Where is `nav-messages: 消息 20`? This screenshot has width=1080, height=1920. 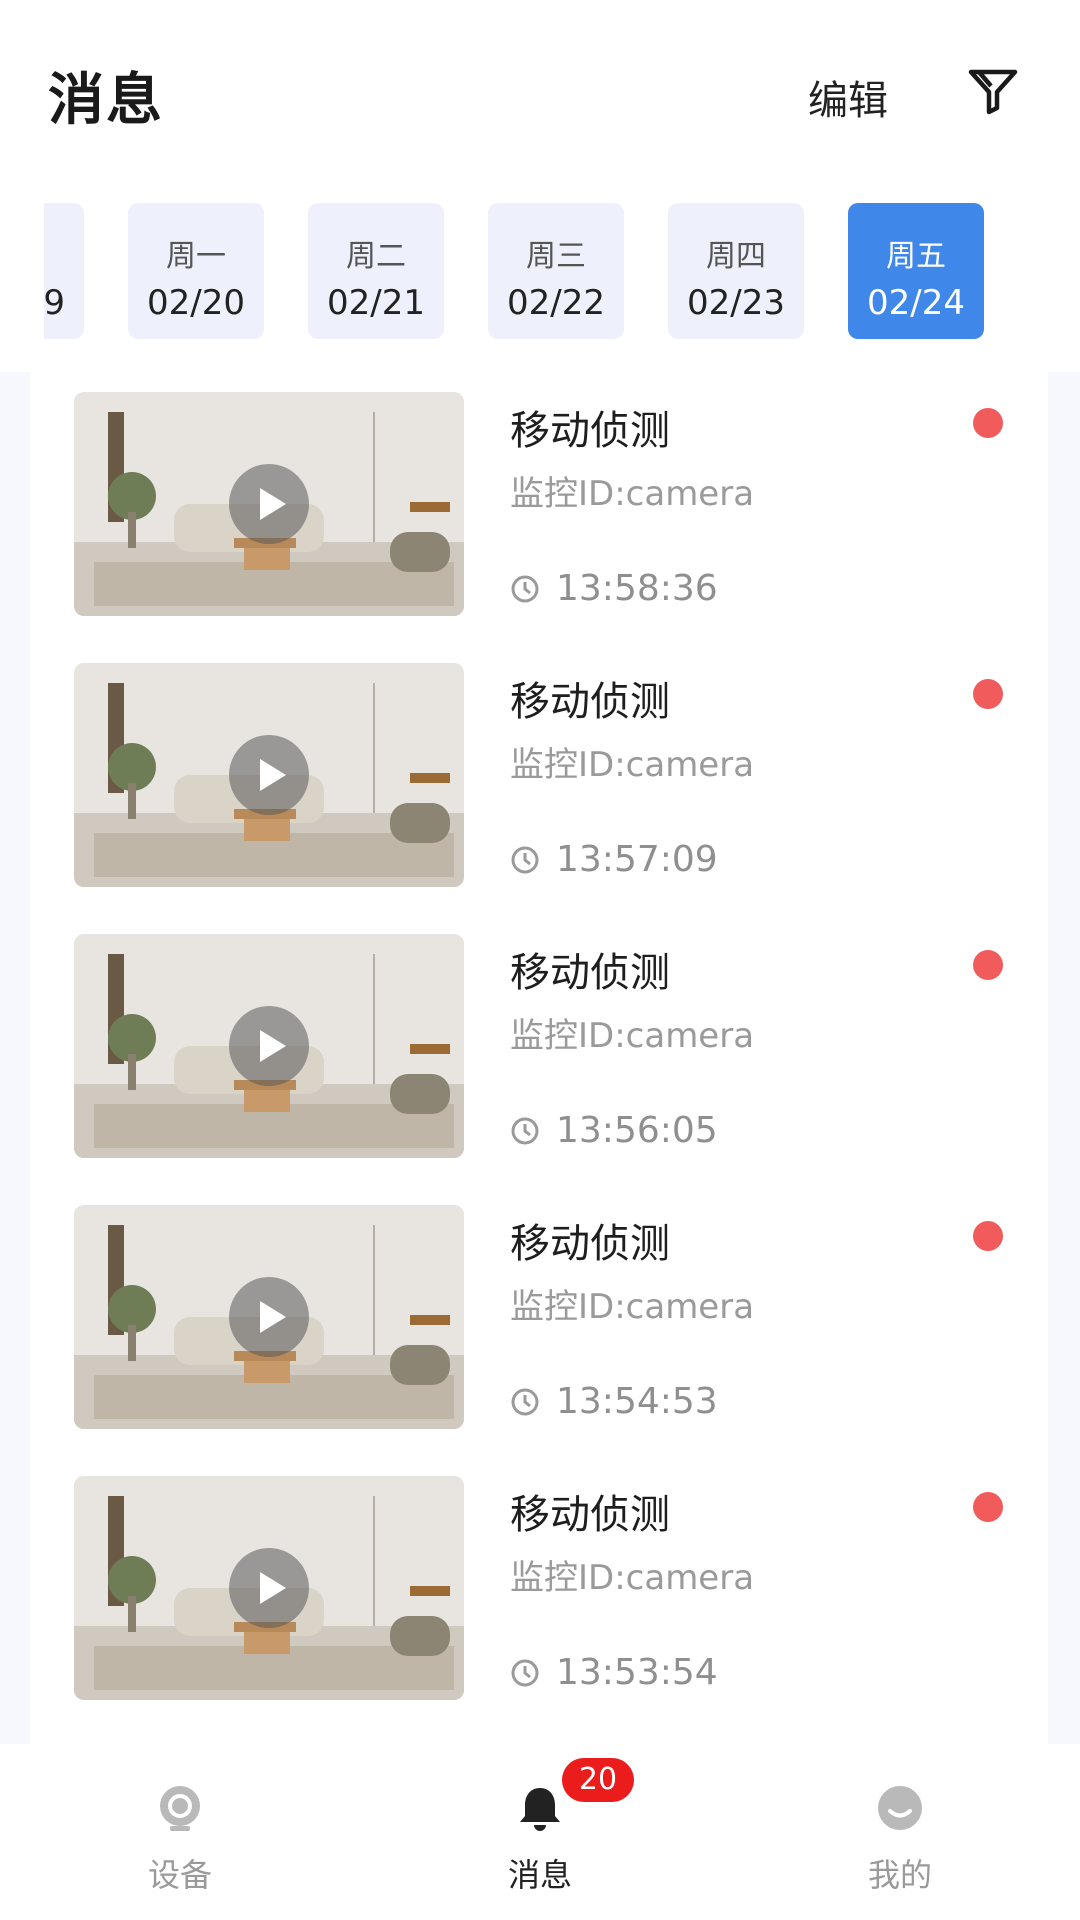 nav-messages: 消息 20 is located at coordinates (542, 1831).